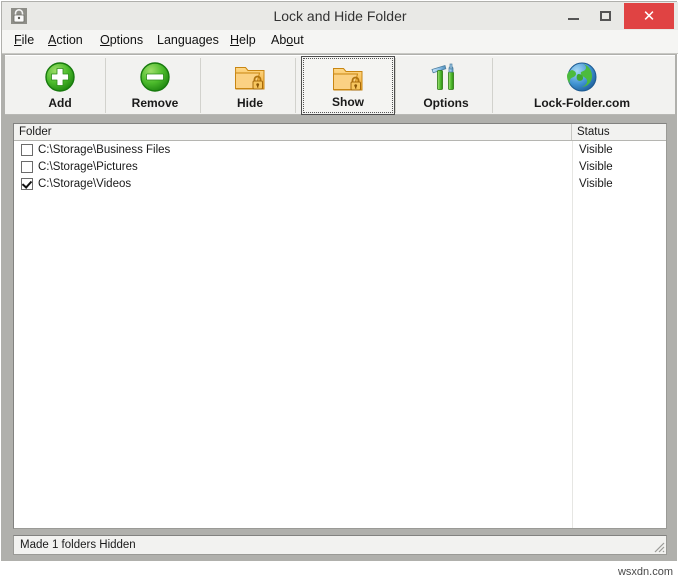 The height and width of the screenshot is (578, 678). Describe the element at coordinates (340, 16) in the screenshot. I see `title-bar: Lock and Hide Folder ✕` at that location.